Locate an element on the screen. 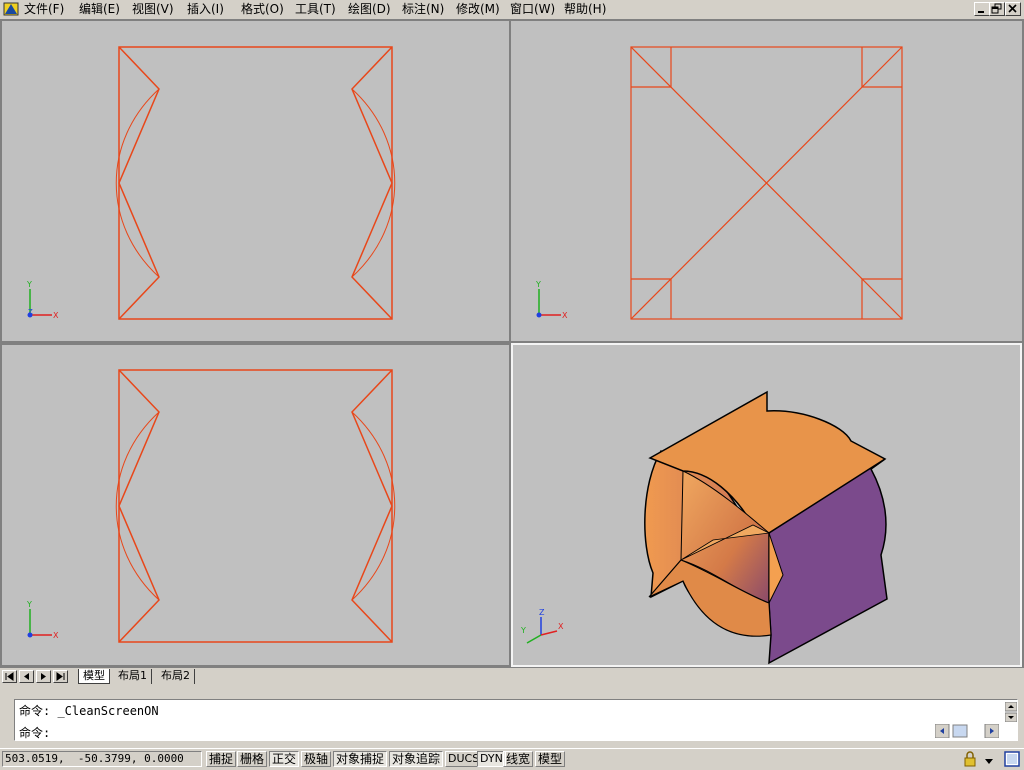 This screenshot has width=1024, height=770. next-icon is located at coordinates (43, 676).